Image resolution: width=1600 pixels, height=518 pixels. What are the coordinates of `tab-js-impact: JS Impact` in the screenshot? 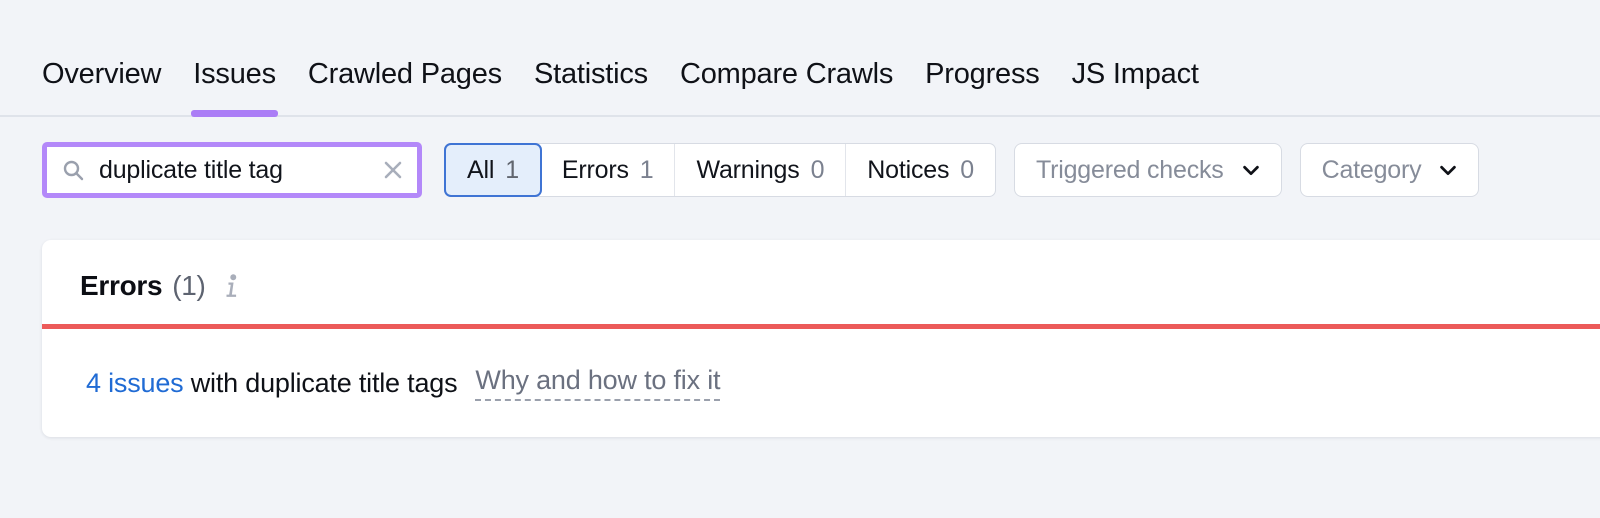 It's located at (1135, 81).